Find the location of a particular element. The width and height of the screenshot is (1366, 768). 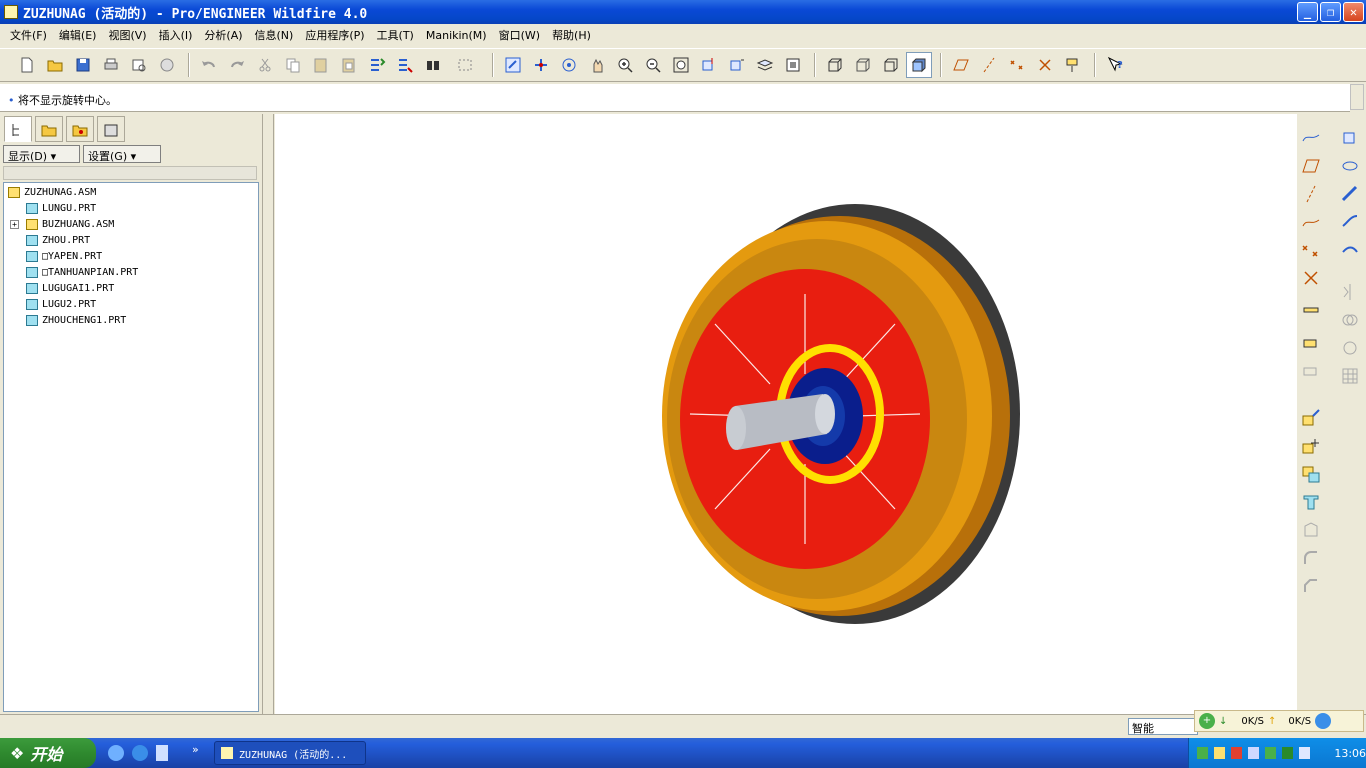

tab-favorites is located at coordinates (80, 129).